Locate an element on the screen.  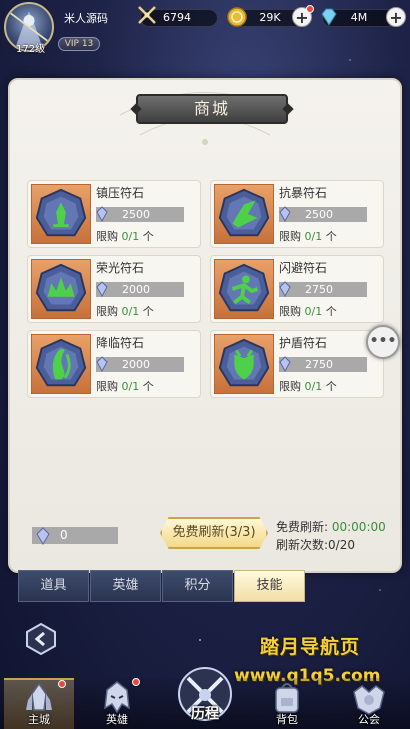
chat-bubble-icon: ••• is located at coordinates (383, 341).